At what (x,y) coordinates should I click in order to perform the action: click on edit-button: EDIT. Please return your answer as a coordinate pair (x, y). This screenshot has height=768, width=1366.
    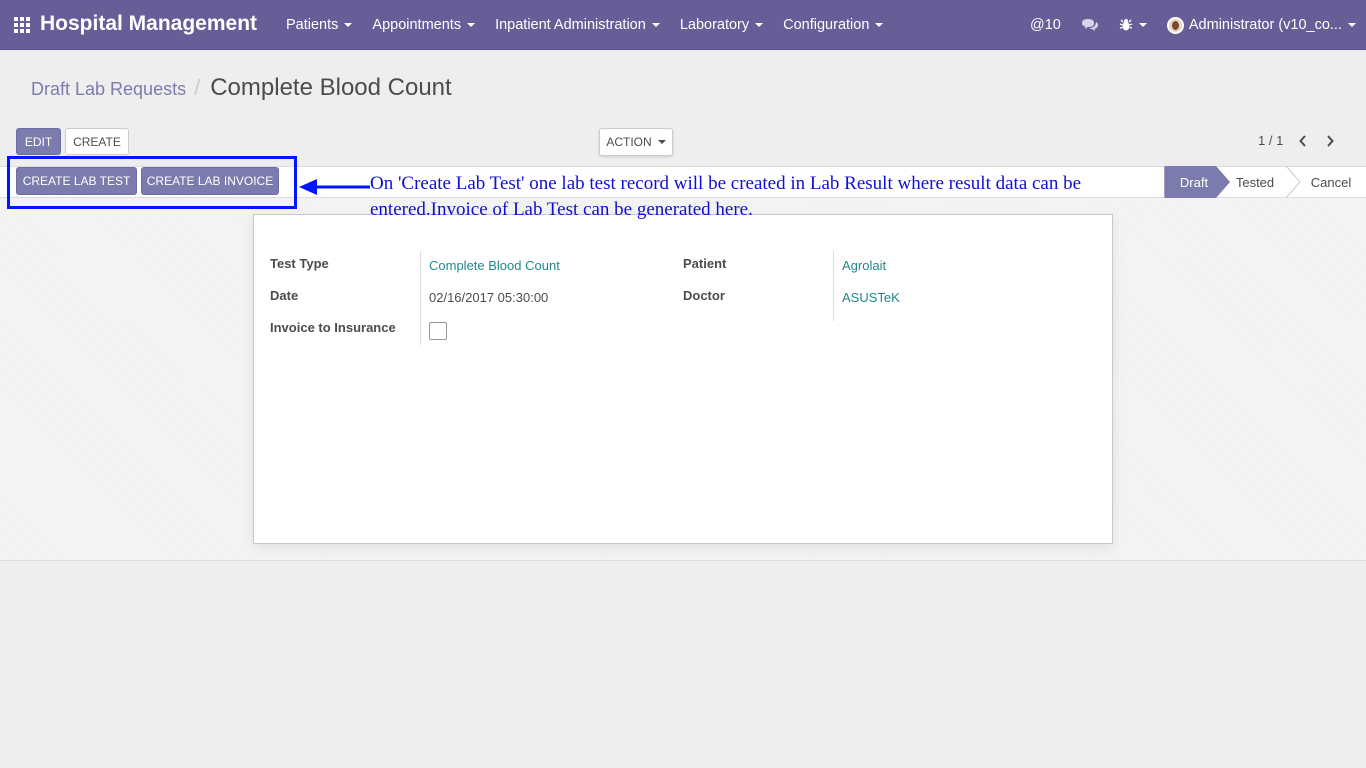
    Looking at the image, I should click on (38, 141).